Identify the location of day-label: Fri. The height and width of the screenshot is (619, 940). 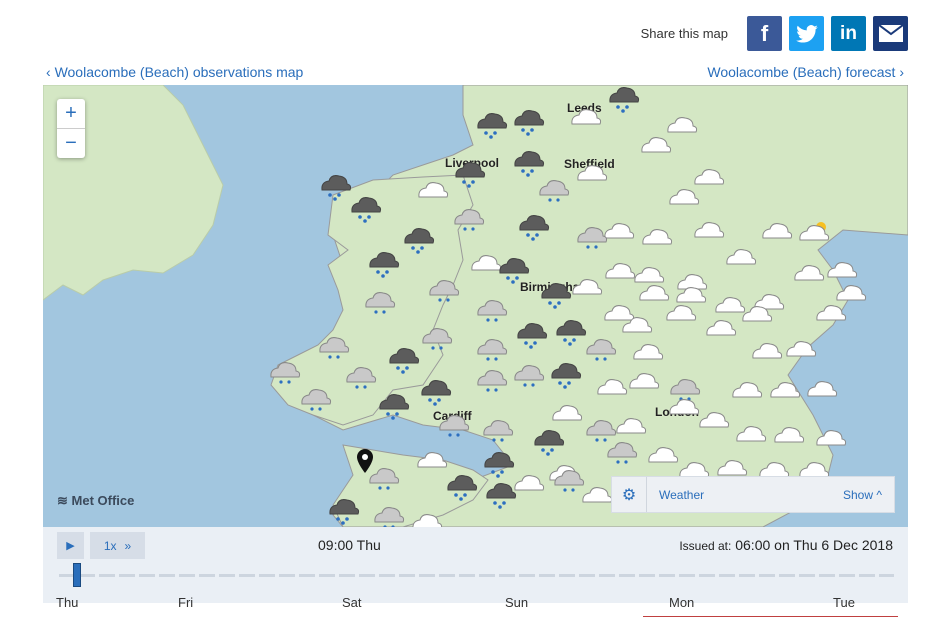
(186, 602).